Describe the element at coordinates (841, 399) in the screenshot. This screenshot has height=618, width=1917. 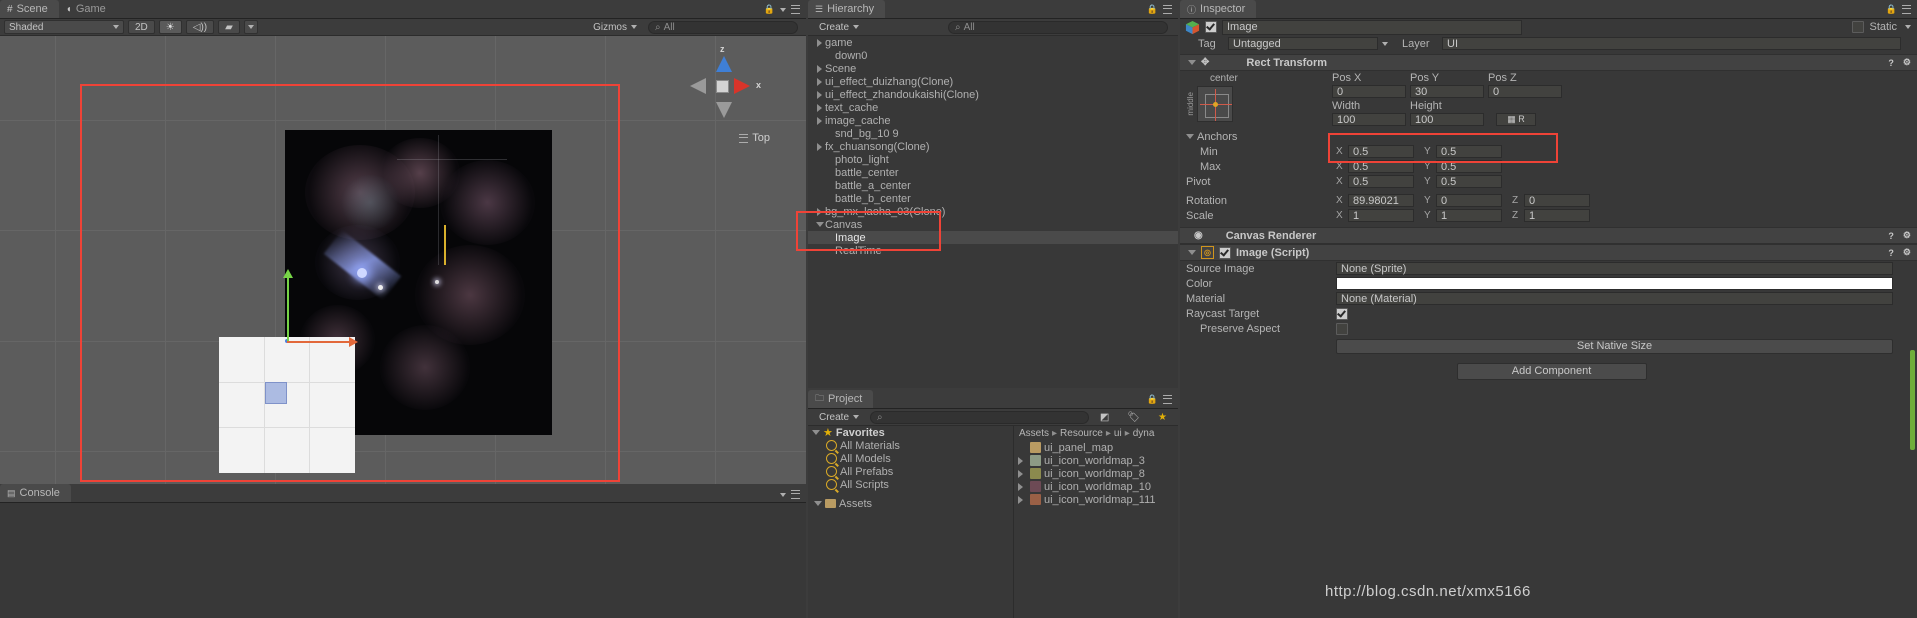
I see `tab-project: 🗀 Project` at that location.